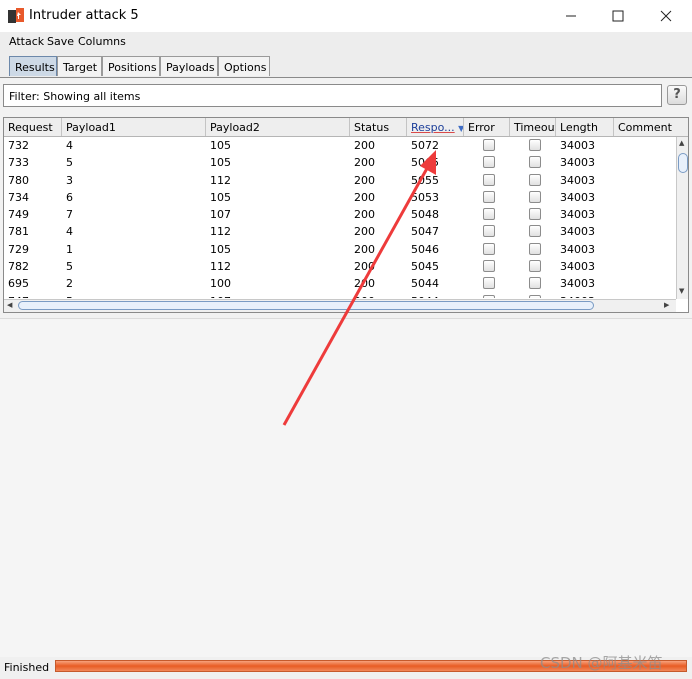 This screenshot has width=692, height=679. I want to click on vertical-scrollbar: ▲ ▼, so click(682, 218).